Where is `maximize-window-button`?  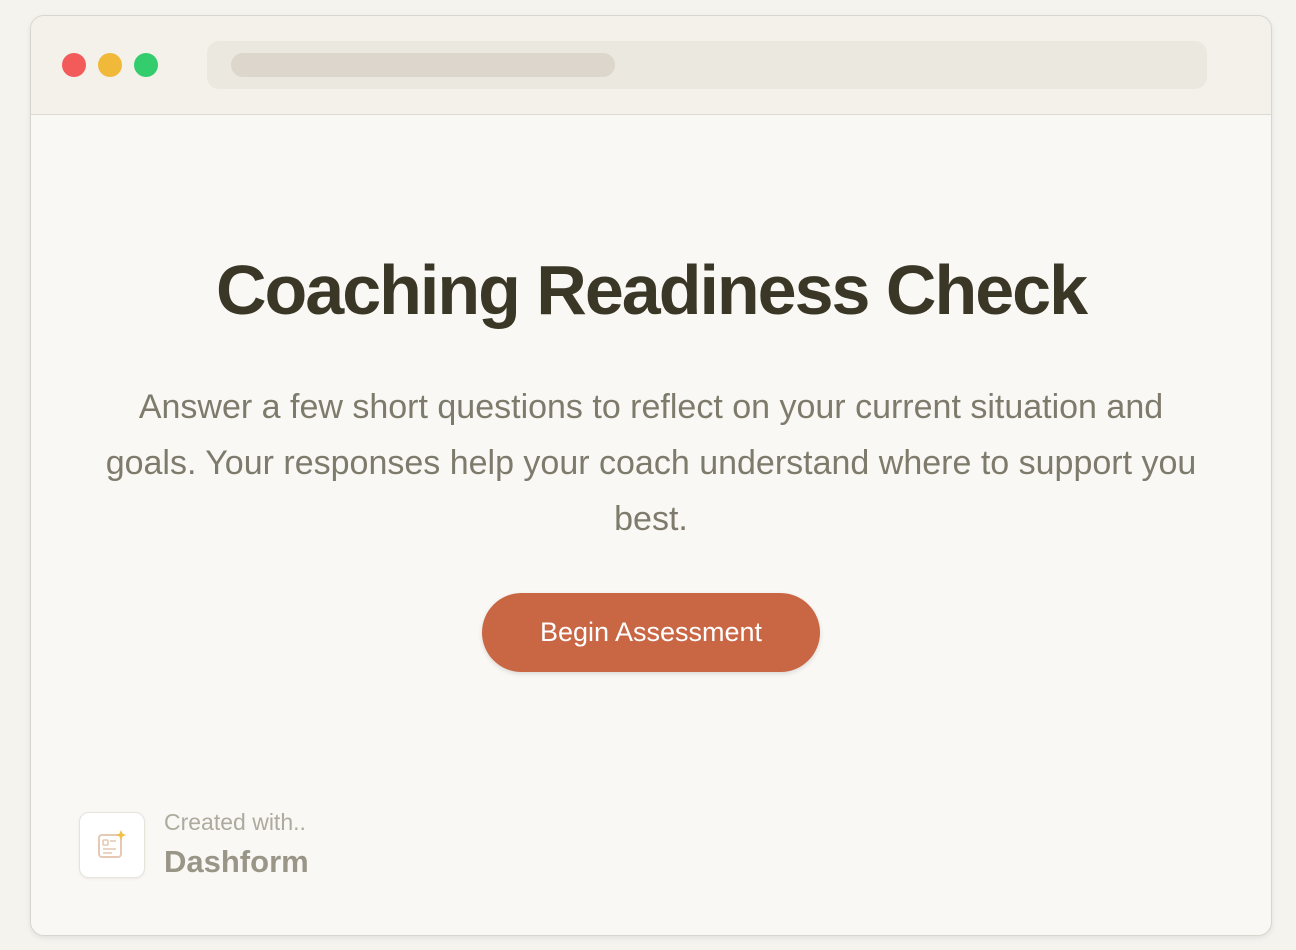
maximize-window-button is located at coordinates (146, 65).